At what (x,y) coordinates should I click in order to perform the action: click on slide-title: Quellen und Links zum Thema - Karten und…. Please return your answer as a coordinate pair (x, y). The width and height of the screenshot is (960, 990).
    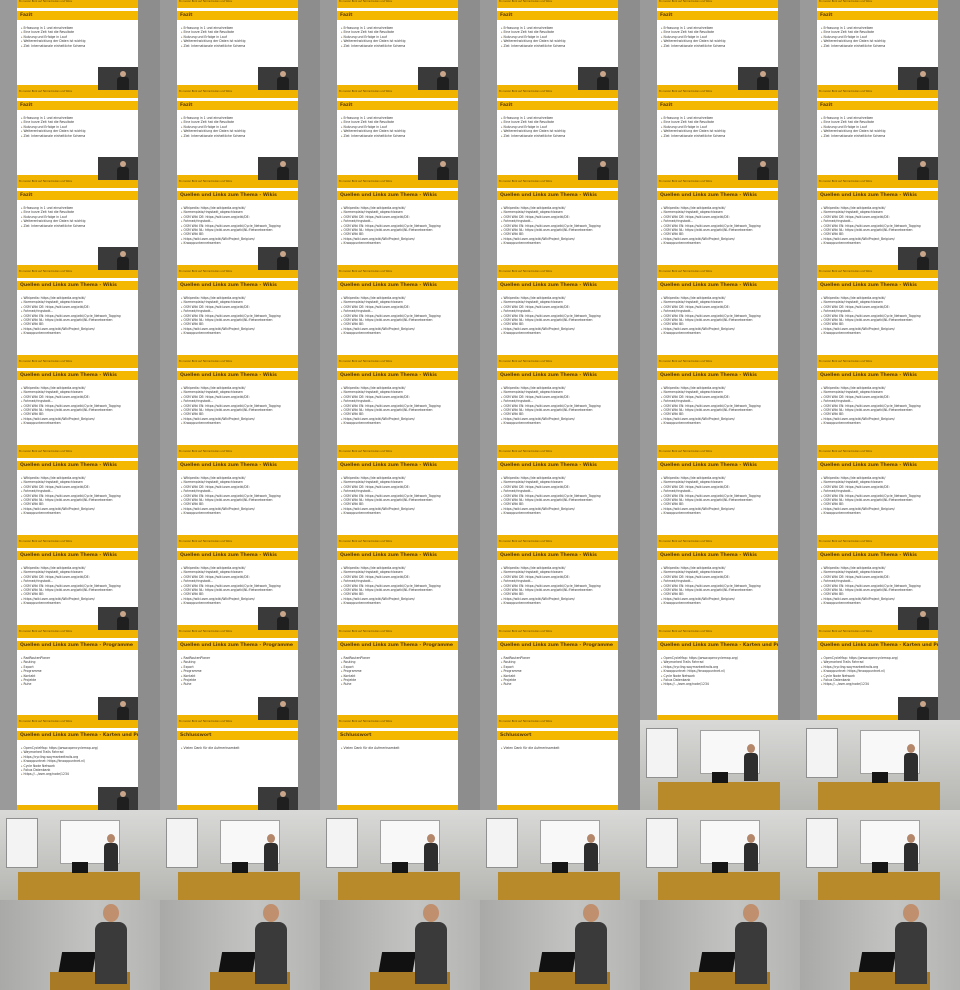
    Looking at the image, I should click on (879, 645).